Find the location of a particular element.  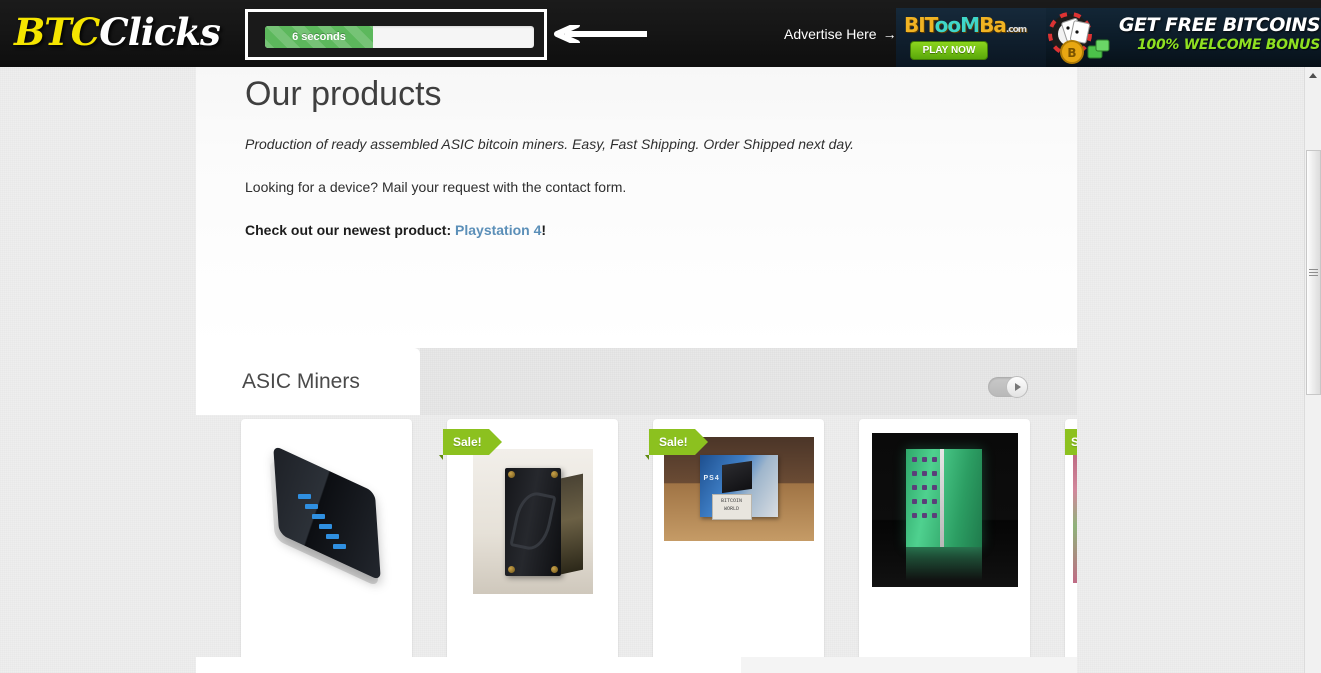

ad-copy-panel: GET FREE BITCOINS 100% WELCOME BONUS is located at coordinates (1215, 33).